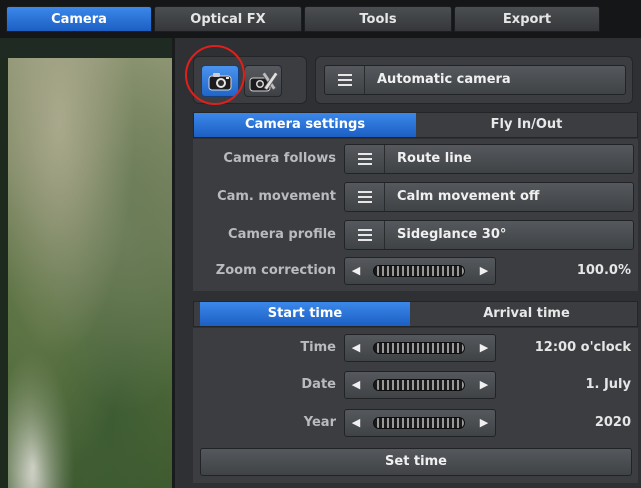 This screenshot has height=488, width=641. I want to click on camera-follows-value: Route line, so click(434, 158).